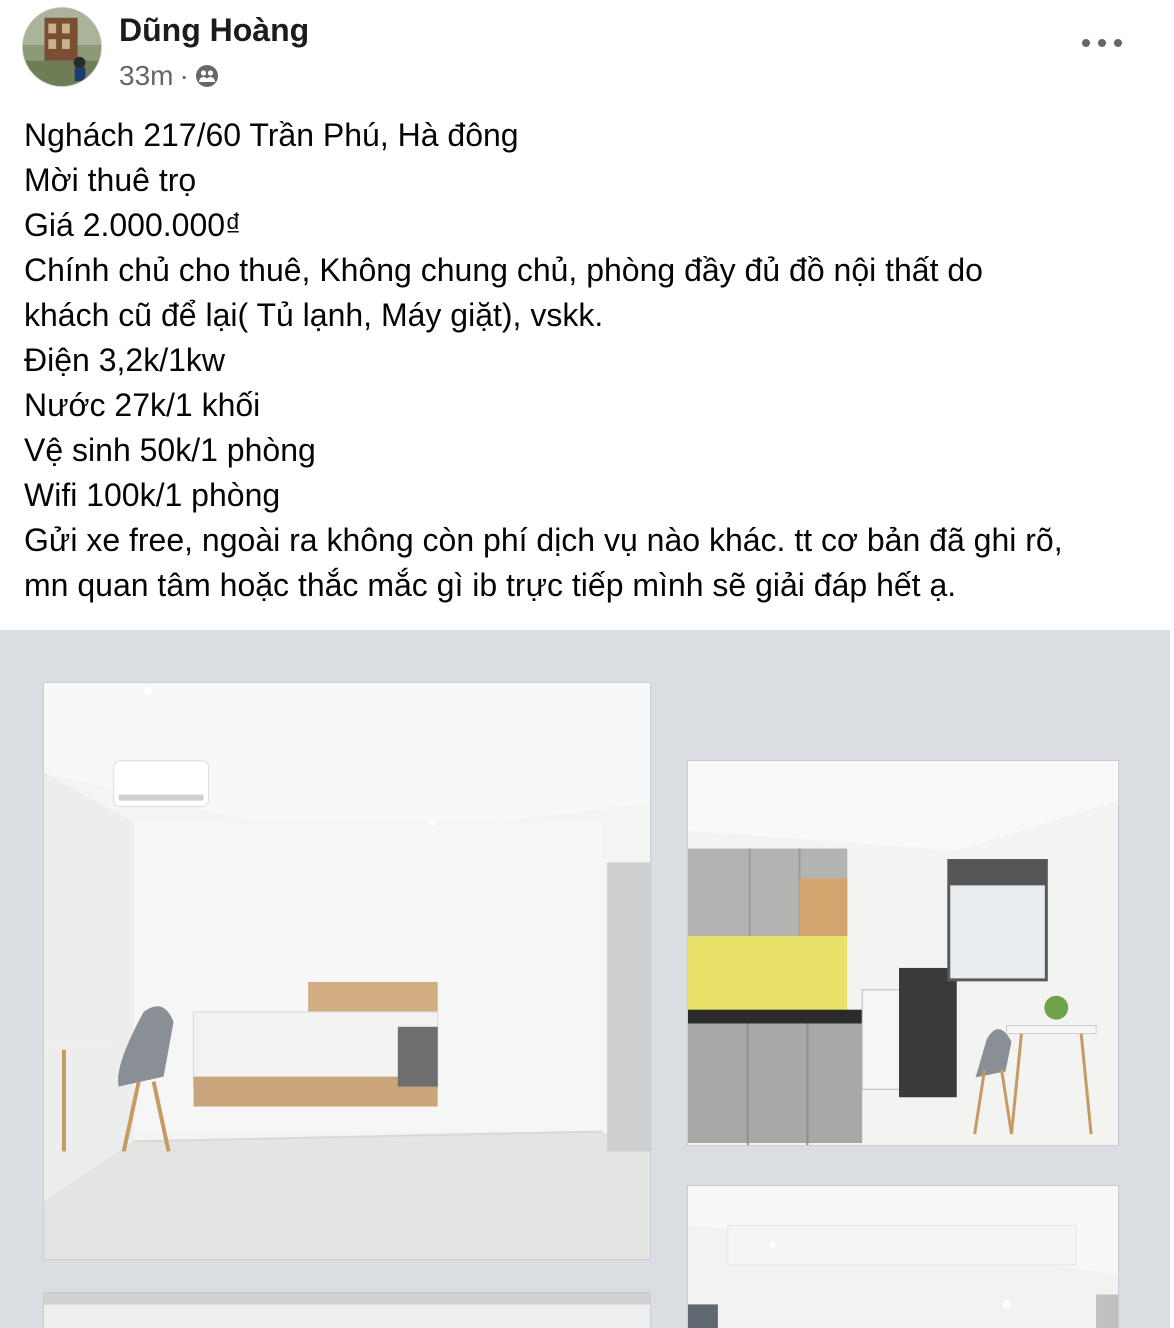  I want to click on post-line: Vệ sinh 50k/1 phòng, so click(170, 450).